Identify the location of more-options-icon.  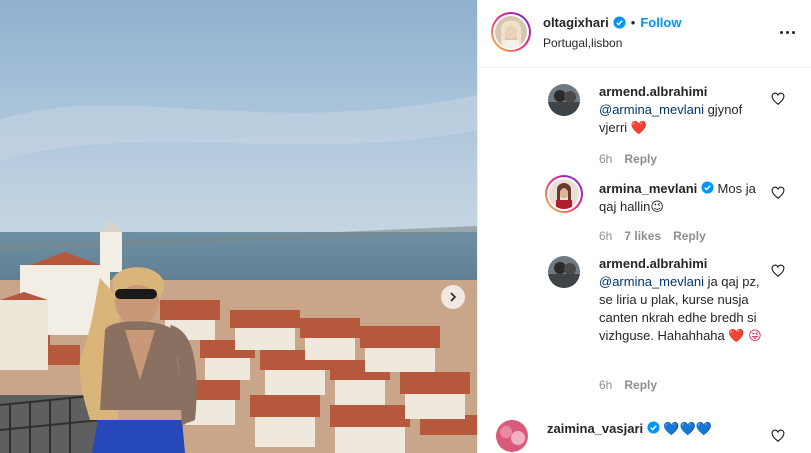
(787, 32).